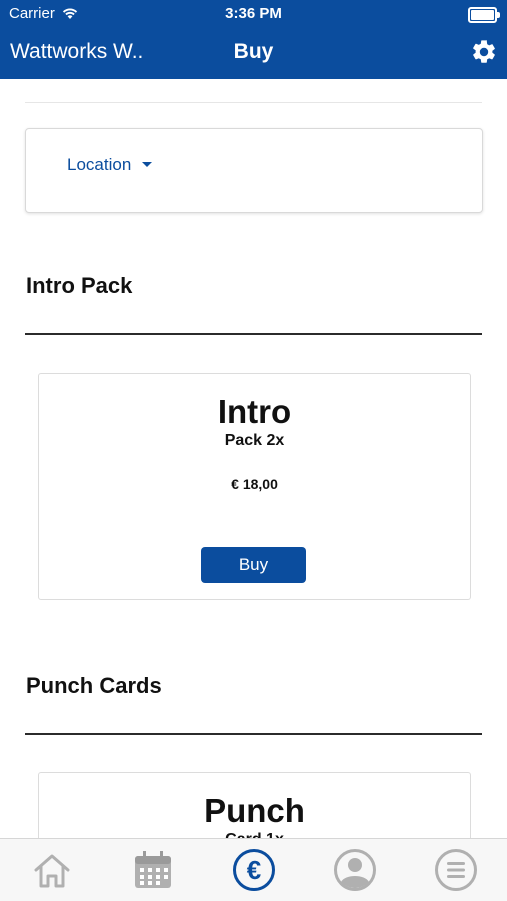 This screenshot has height=901, width=507. Describe the element at coordinates (79, 285) in the screenshot. I see `section-title-intro-pack: Intro Pack` at that location.